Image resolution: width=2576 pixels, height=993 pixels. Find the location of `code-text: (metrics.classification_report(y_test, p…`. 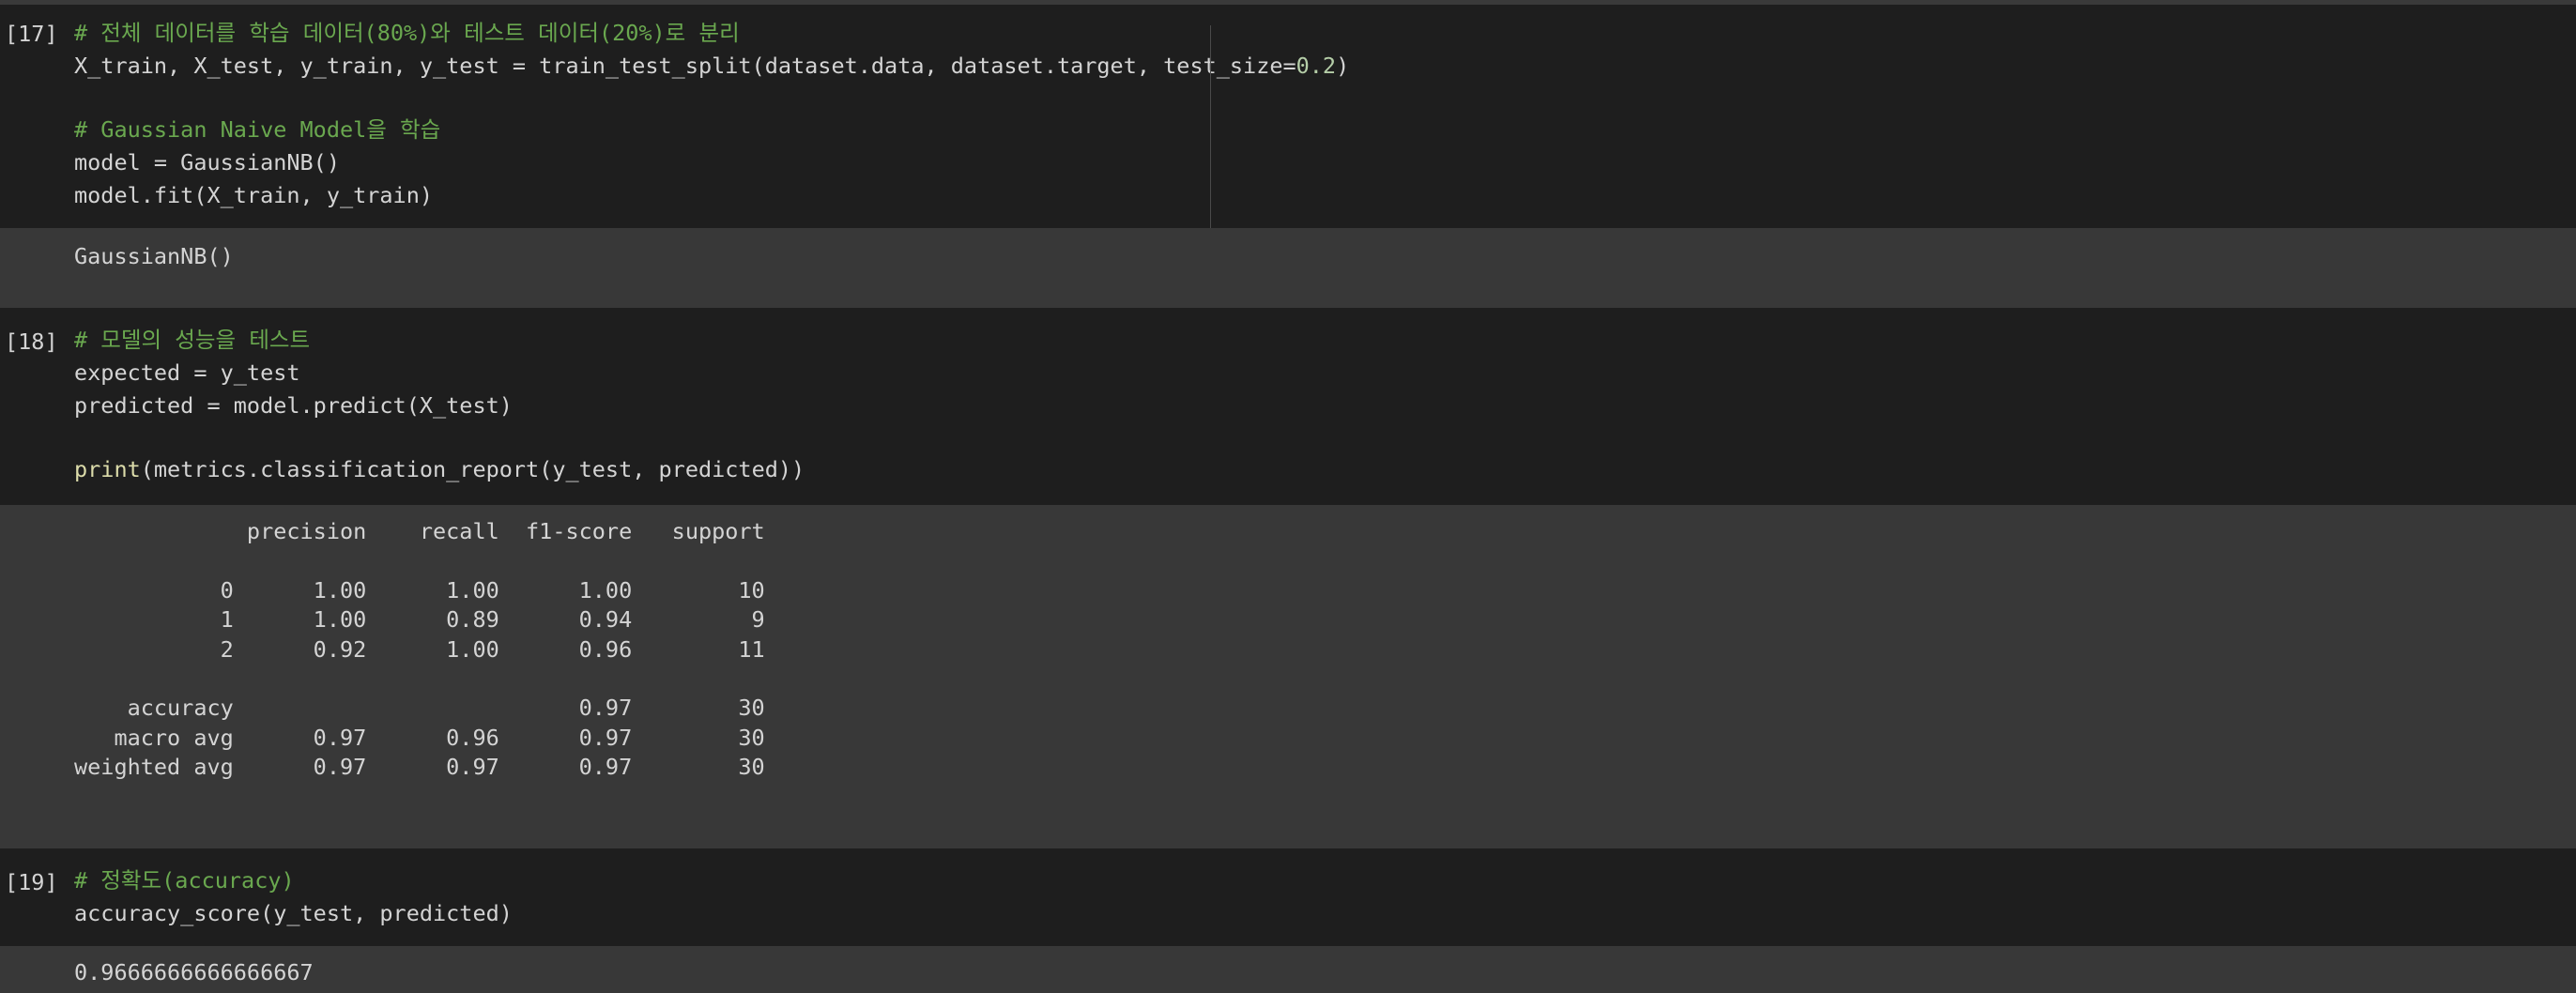

code-text: (metrics.classification_report(y_test, p… is located at coordinates (473, 469).